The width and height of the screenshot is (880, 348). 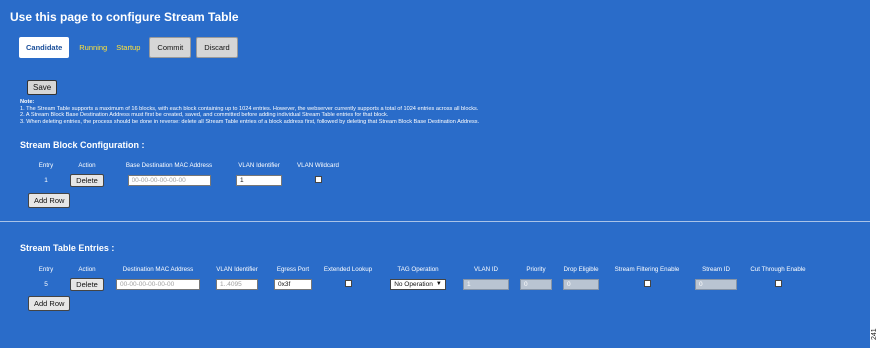 What do you see at coordinates (44, 47) in the screenshot?
I see `tab-candidate: Candidate` at bounding box center [44, 47].